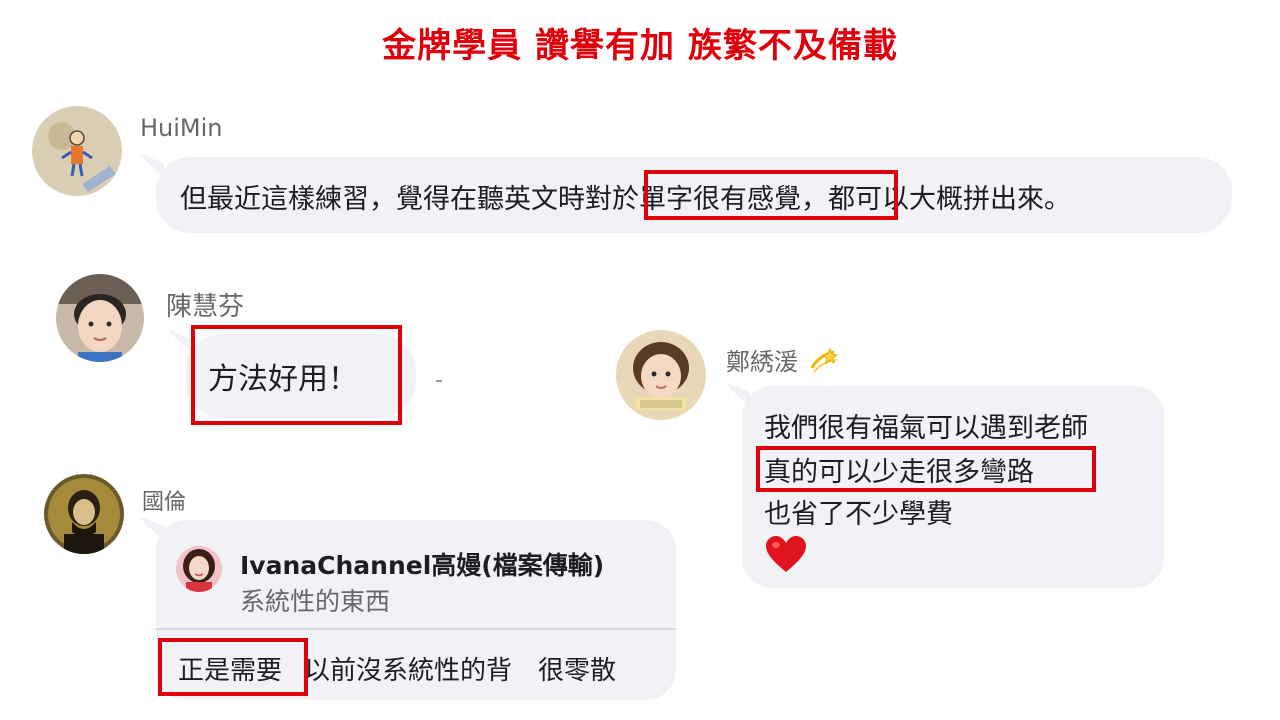  What do you see at coordinates (315, 601) in the screenshot?
I see `quoted-text: 系統性的東西` at bounding box center [315, 601].